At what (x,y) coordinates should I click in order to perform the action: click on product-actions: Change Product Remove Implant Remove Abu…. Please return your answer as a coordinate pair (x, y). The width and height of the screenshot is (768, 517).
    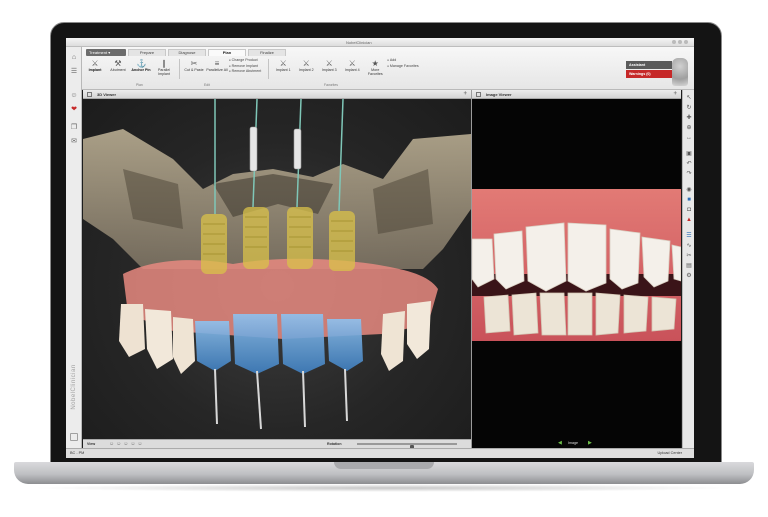
    Looking at the image, I should click on (245, 66).